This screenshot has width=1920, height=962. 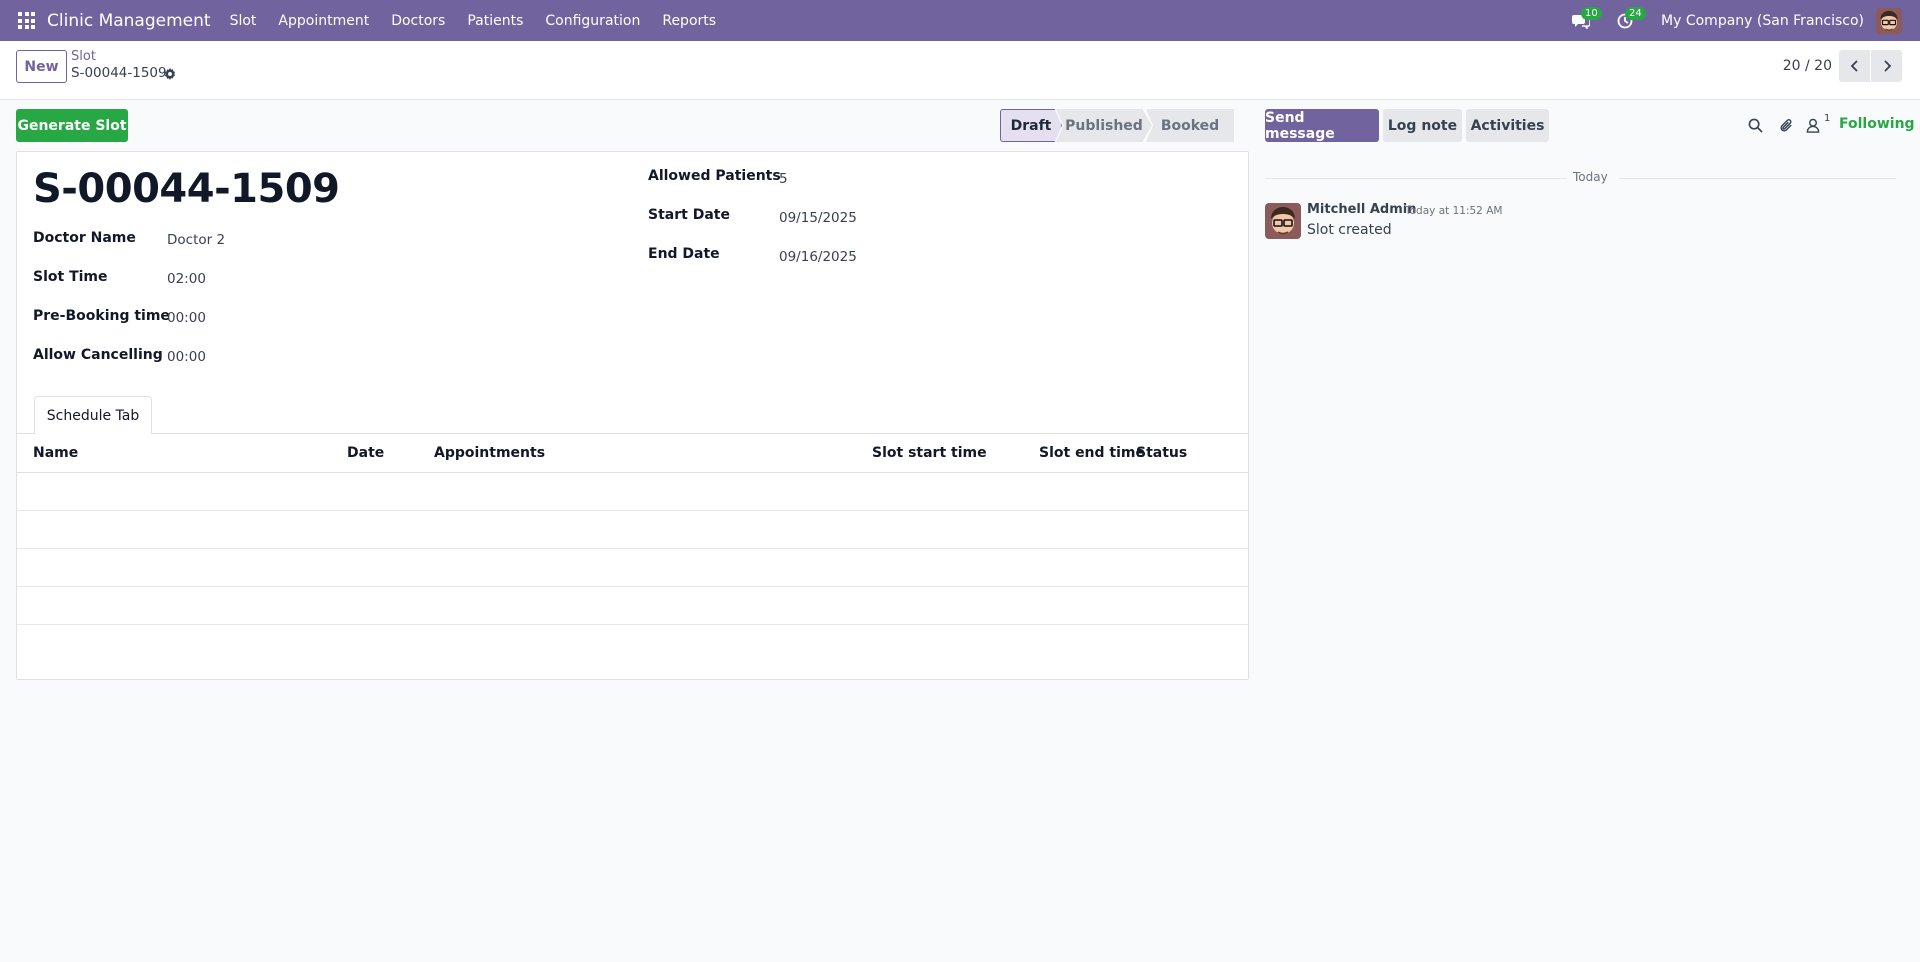 What do you see at coordinates (1807, 66) in the screenshot?
I see `pager-value: 20 / 20` at bounding box center [1807, 66].